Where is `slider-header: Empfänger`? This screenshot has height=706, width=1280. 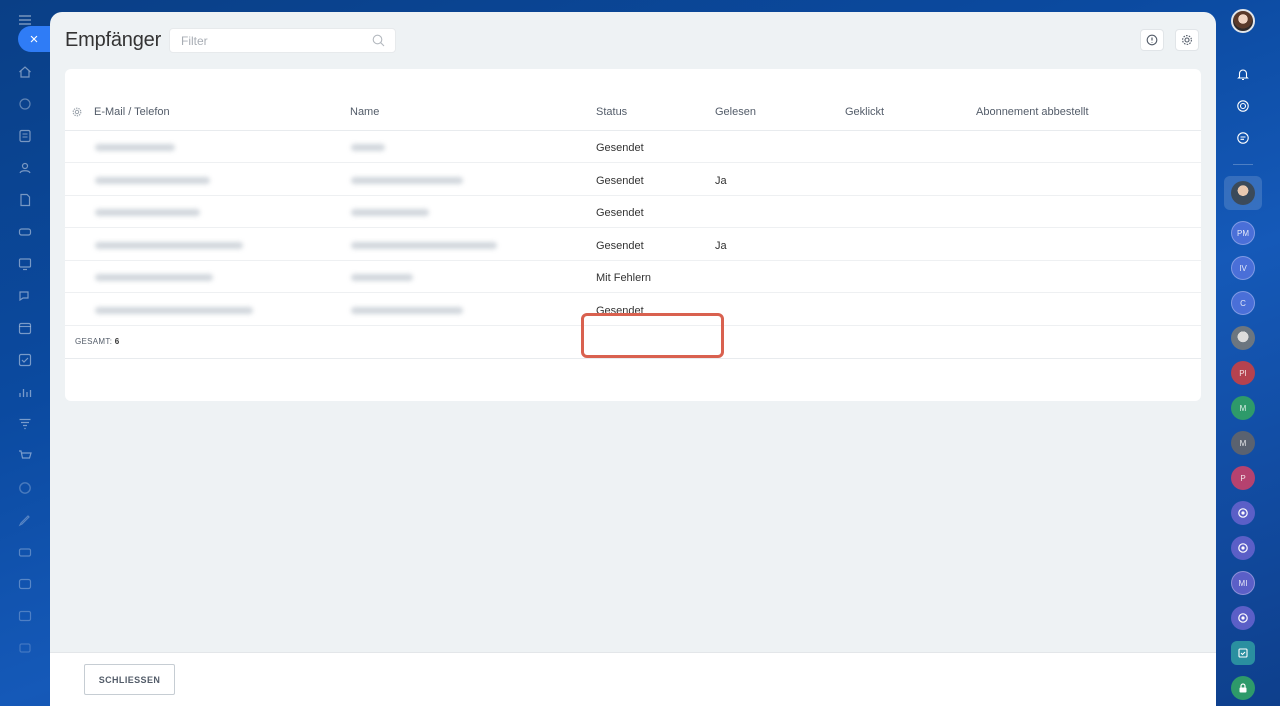
slider-header: Empfänger is located at coordinates (633, 40).